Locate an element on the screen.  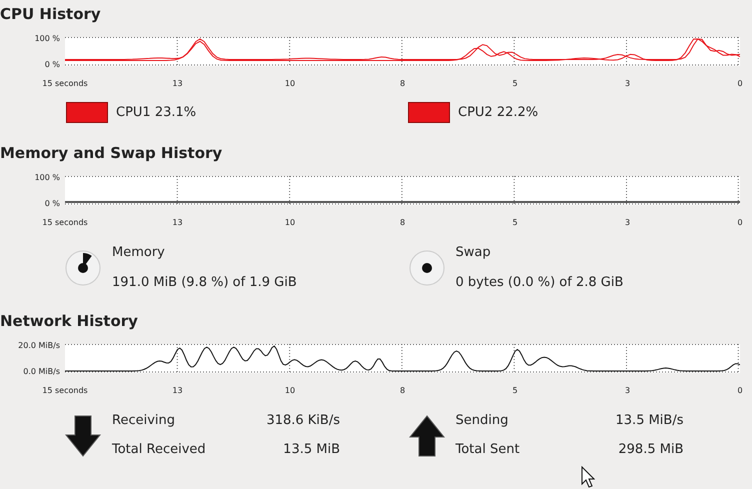
section-title: Network History is located at coordinates (69, 321).